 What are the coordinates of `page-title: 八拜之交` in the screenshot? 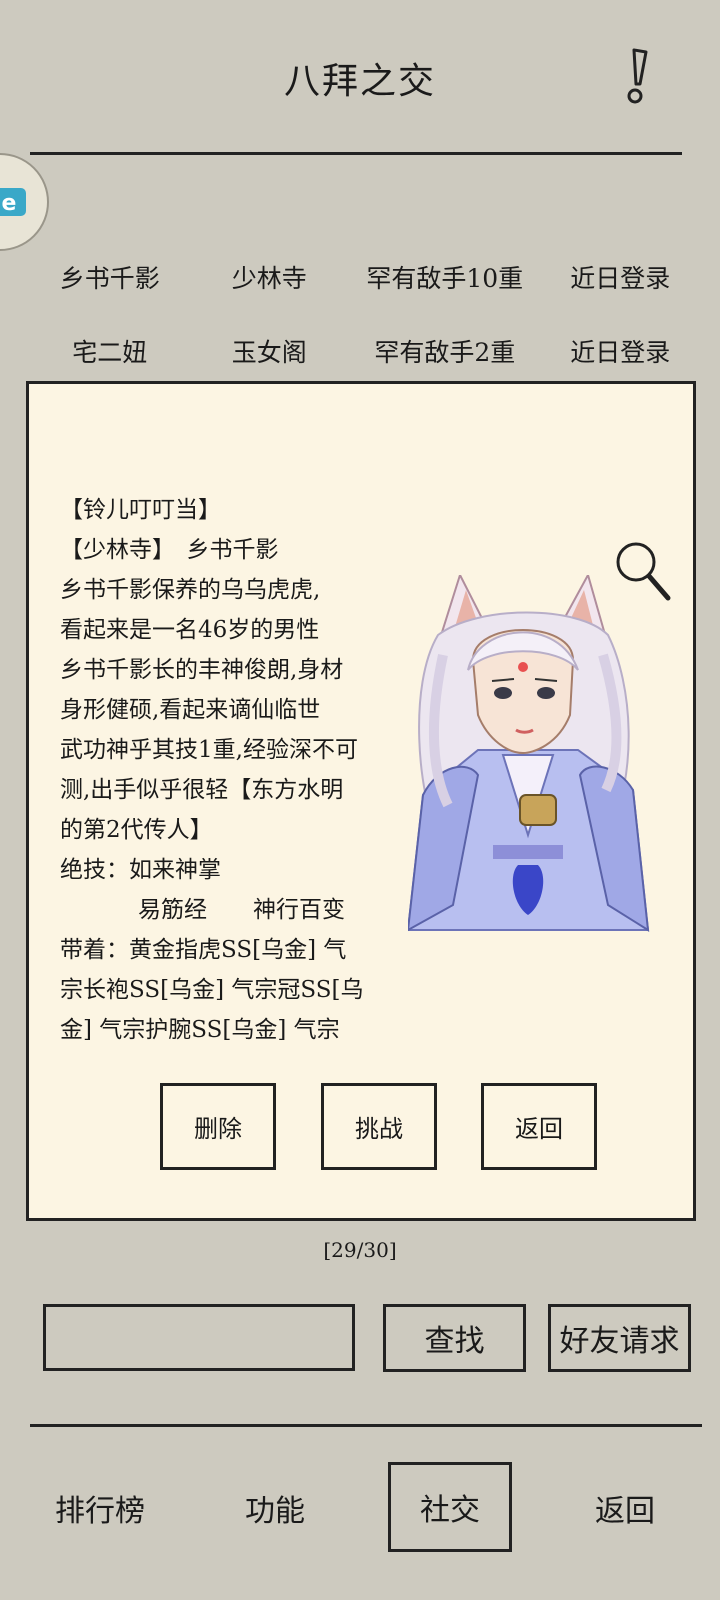 It's located at (359, 81).